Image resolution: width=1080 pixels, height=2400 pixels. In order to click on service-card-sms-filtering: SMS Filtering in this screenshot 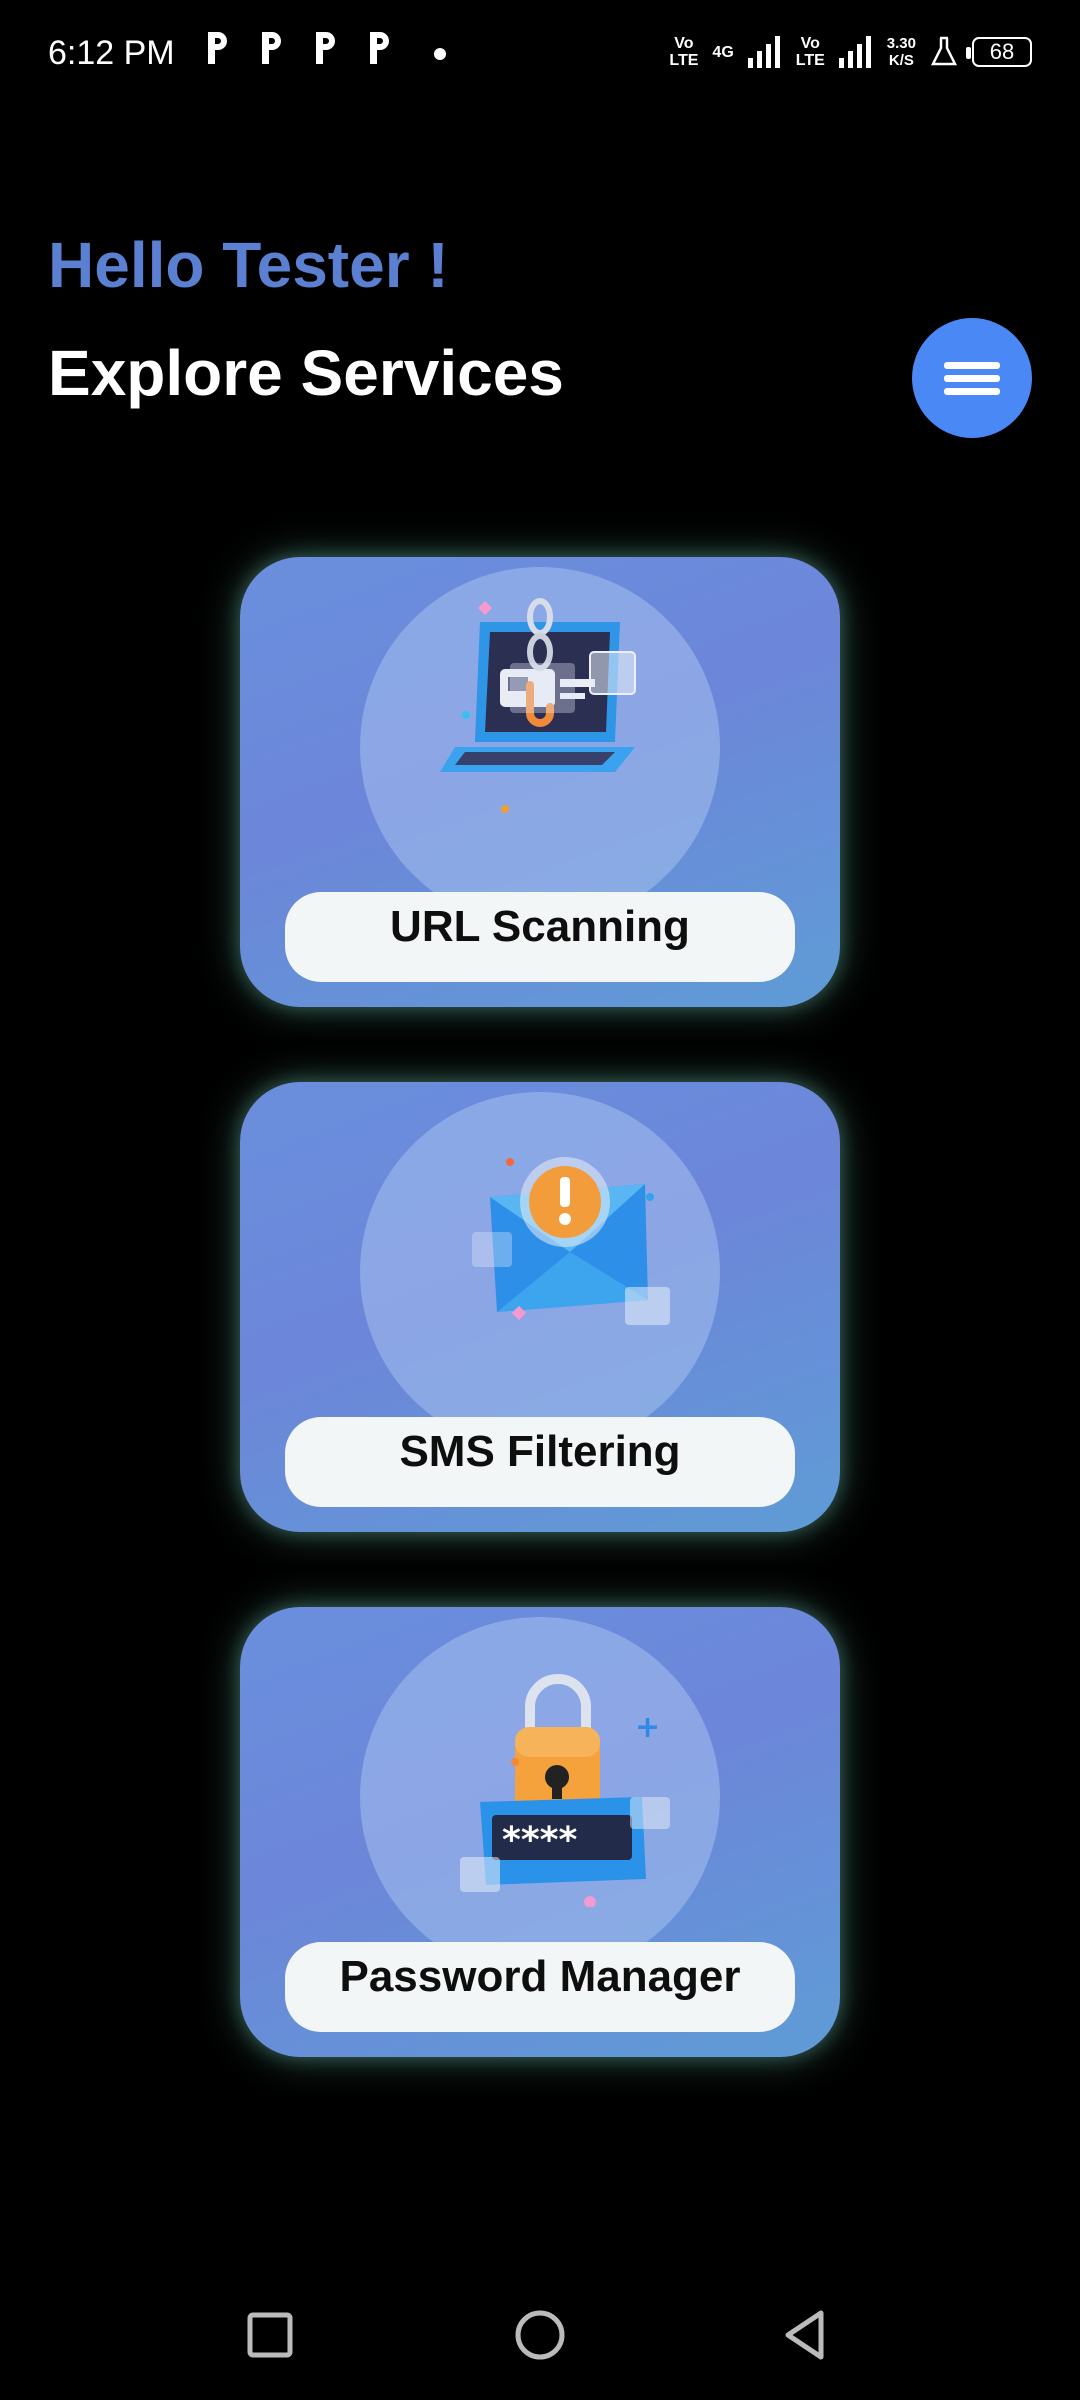, I will do `click(540, 1307)`.